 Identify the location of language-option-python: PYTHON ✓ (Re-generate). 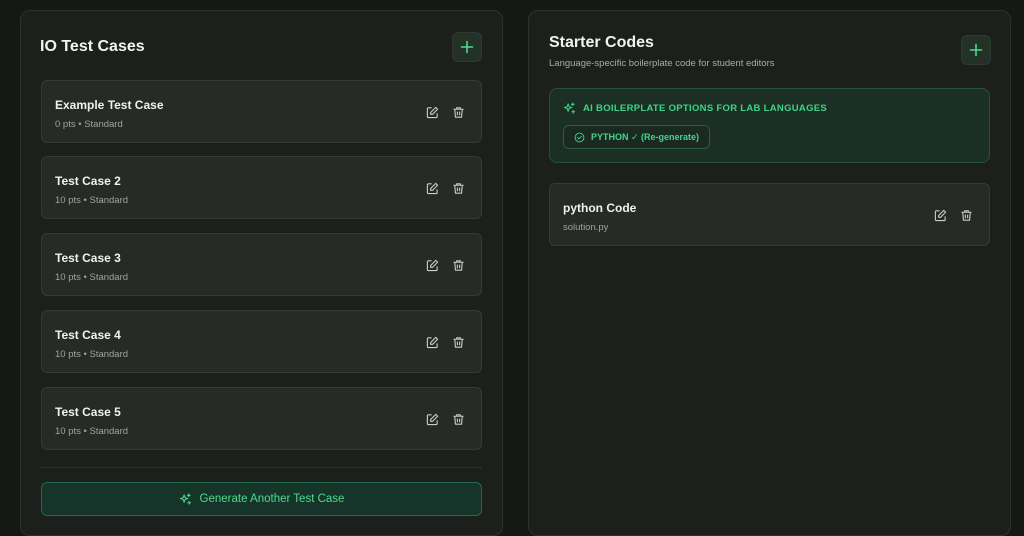
(637, 137).